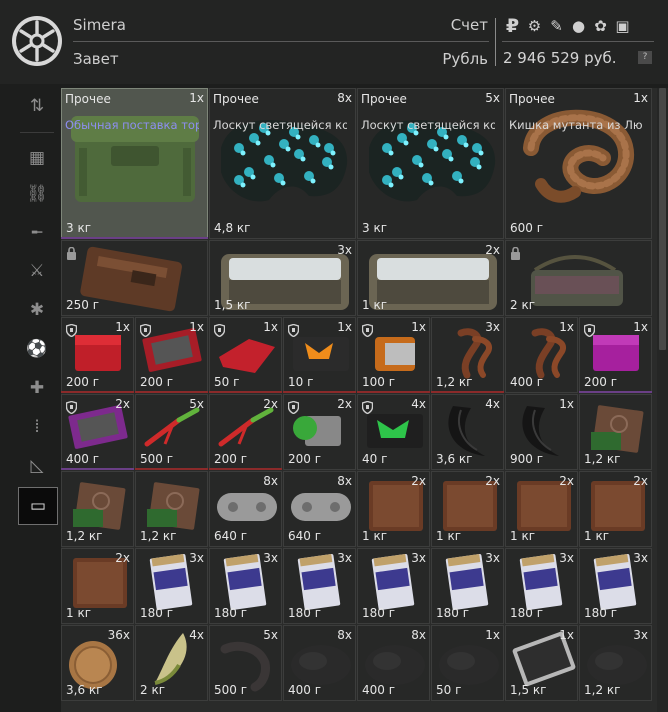 The width and height of the screenshot is (668, 712). What do you see at coordinates (37, 466) in the screenshot?
I see `sidebar-ruler-button: ◺` at bounding box center [37, 466].